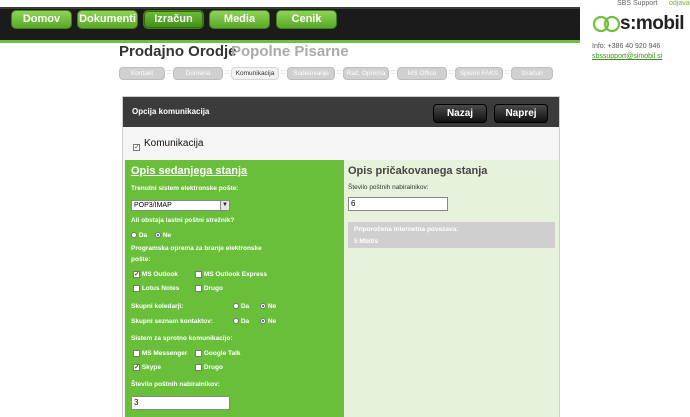 The height and width of the screenshot is (417, 690). What do you see at coordinates (160, 289) in the screenshot?
I see `lotus-notes-label: Lotus Notes` at bounding box center [160, 289].